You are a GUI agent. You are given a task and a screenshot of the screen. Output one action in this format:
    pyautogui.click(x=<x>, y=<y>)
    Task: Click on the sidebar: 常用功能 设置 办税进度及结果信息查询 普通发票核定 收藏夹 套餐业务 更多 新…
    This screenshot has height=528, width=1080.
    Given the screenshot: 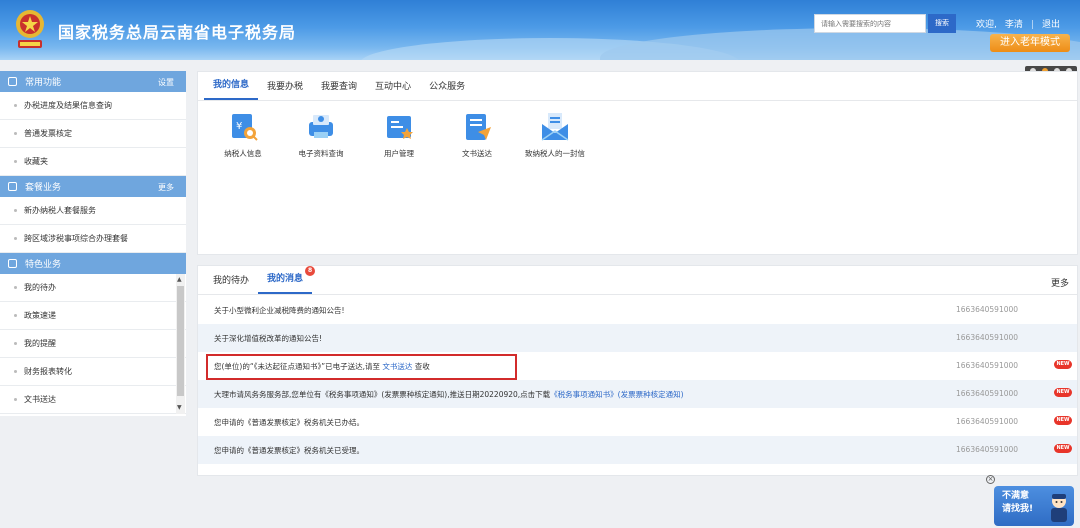 What is the action you would take?
    pyautogui.click(x=93, y=243)
    